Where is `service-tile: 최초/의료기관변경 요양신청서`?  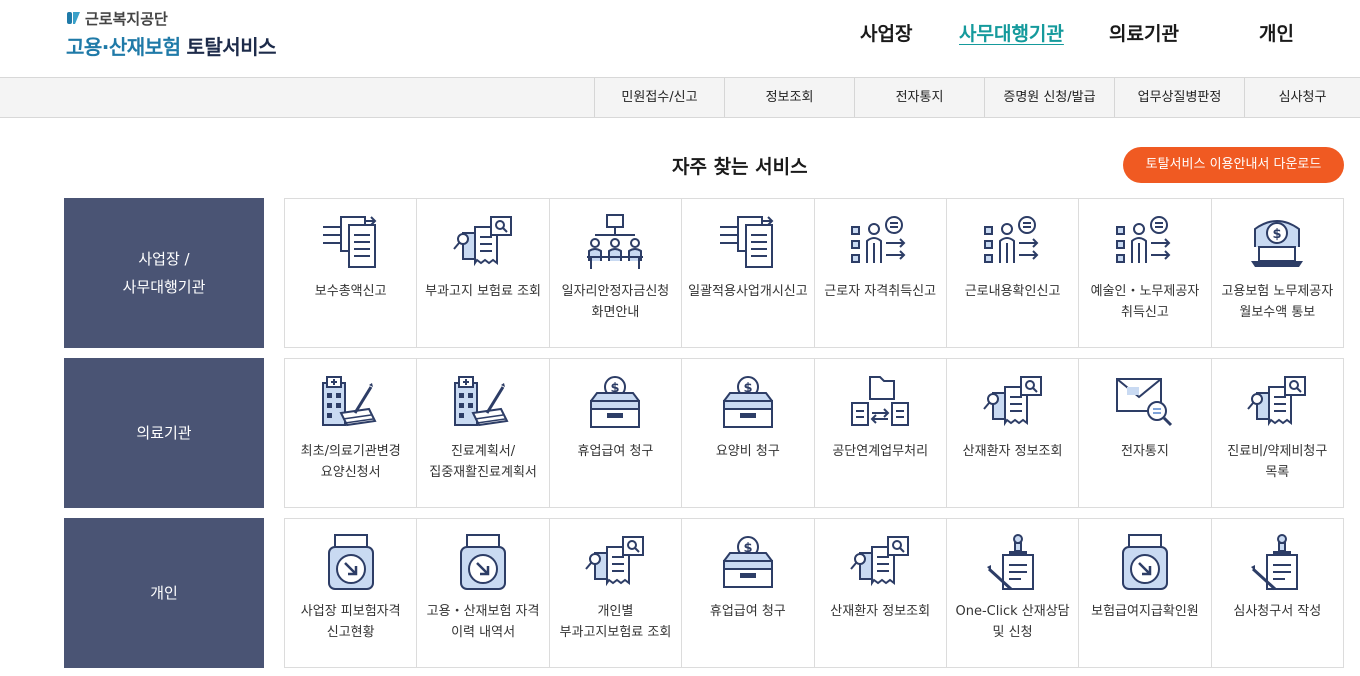 service-tile: 최초/의료기관변경 요양신청서 is located at coordinates (350, 433).